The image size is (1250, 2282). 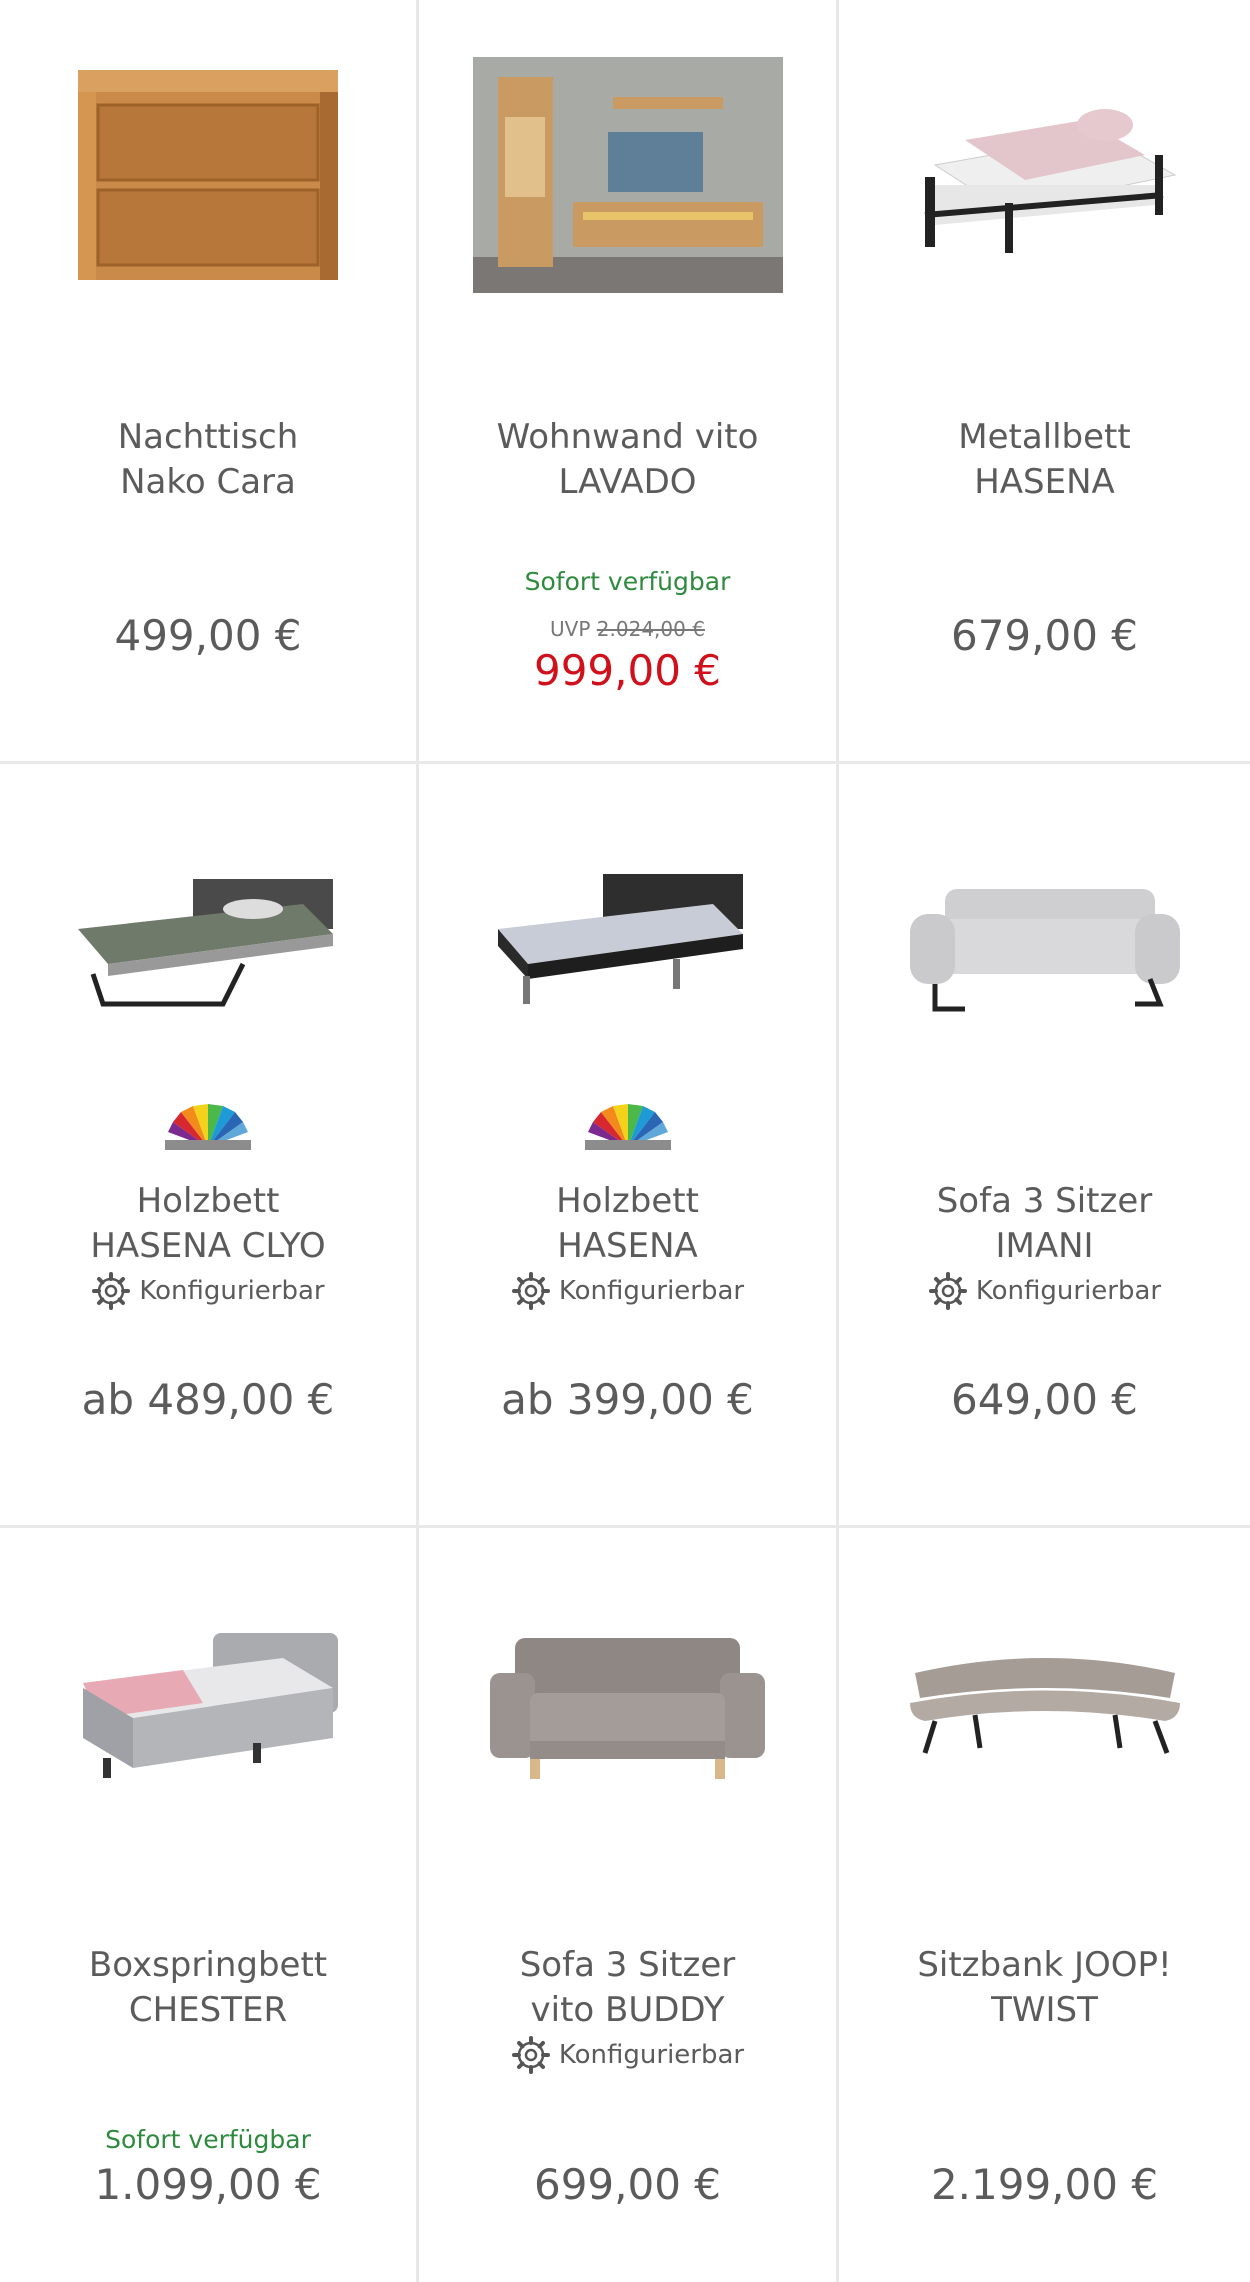 I want to click on wooden-bed-image, so click(x=205, y=943).